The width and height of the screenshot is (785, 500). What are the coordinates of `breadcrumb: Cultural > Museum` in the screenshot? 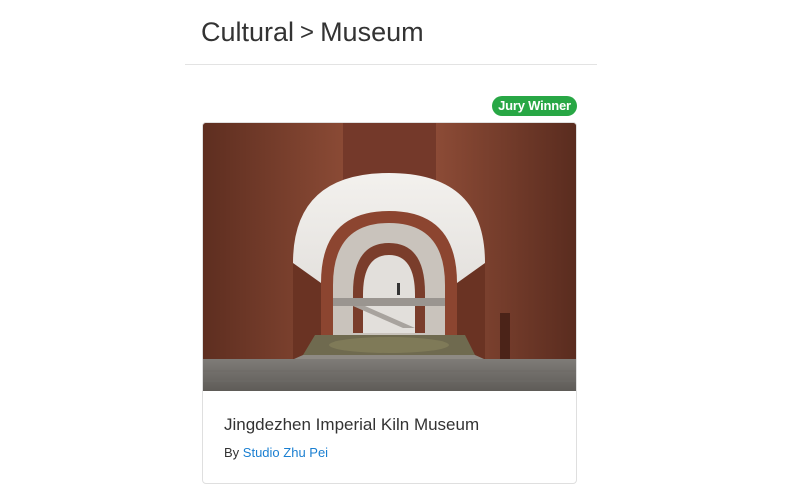 It's located at (312, 32).